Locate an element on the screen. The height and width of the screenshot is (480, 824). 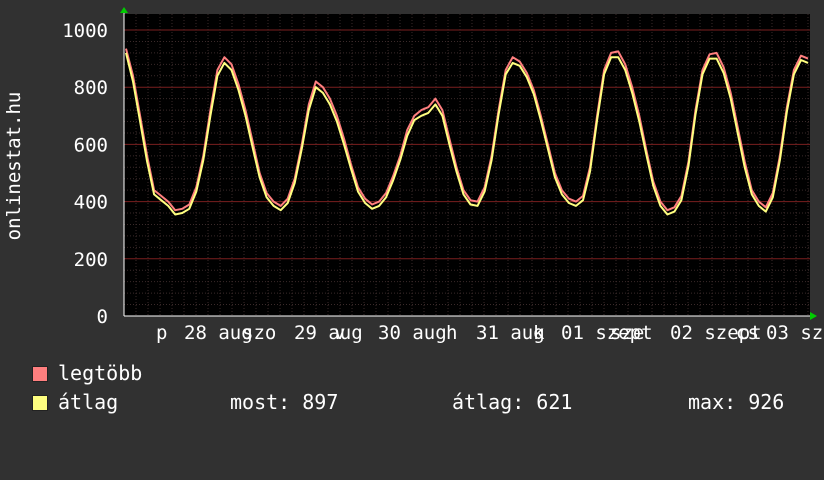
legend-label-max: legtöbb is located at coordinates (100, 373).